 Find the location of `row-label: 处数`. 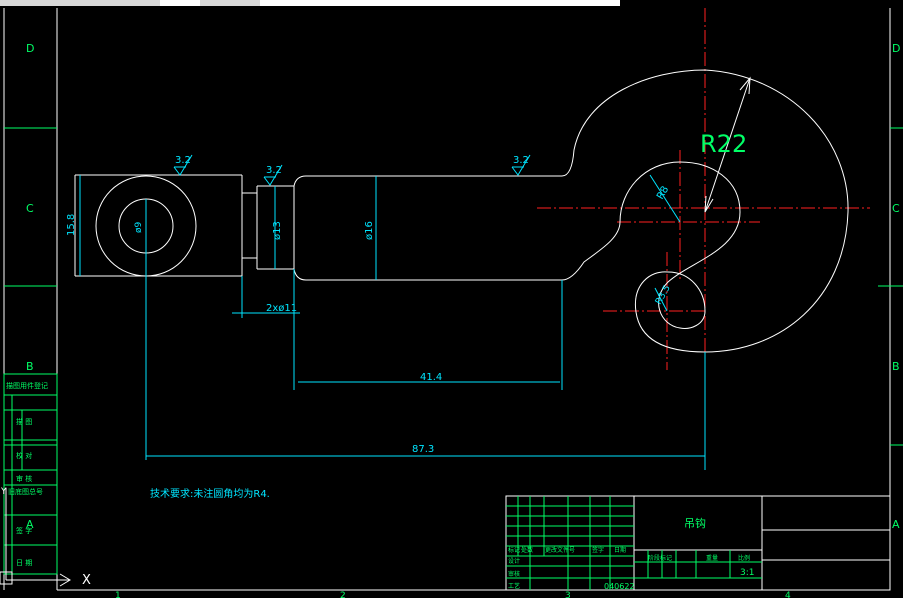

row-label: 处数 is located at coordinates (527, 550).